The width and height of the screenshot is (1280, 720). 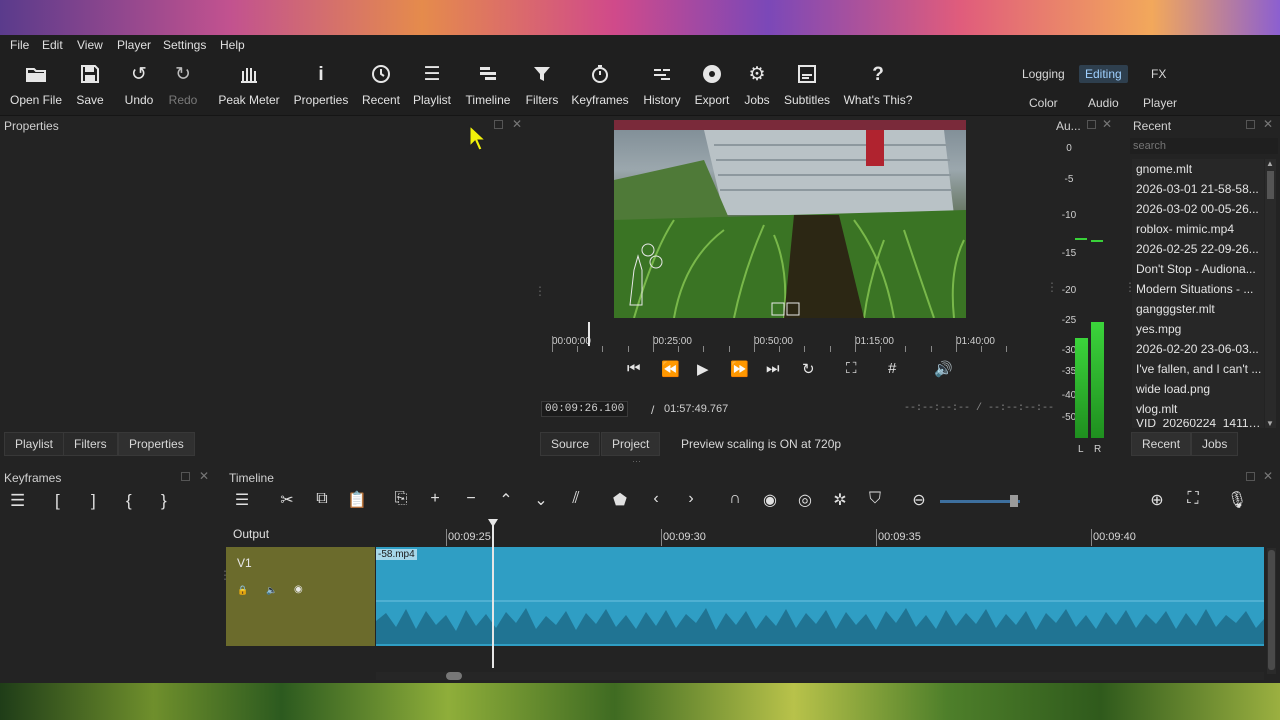 I want to click on subtitles-button: Subtitles, so click(x=807, y=85).